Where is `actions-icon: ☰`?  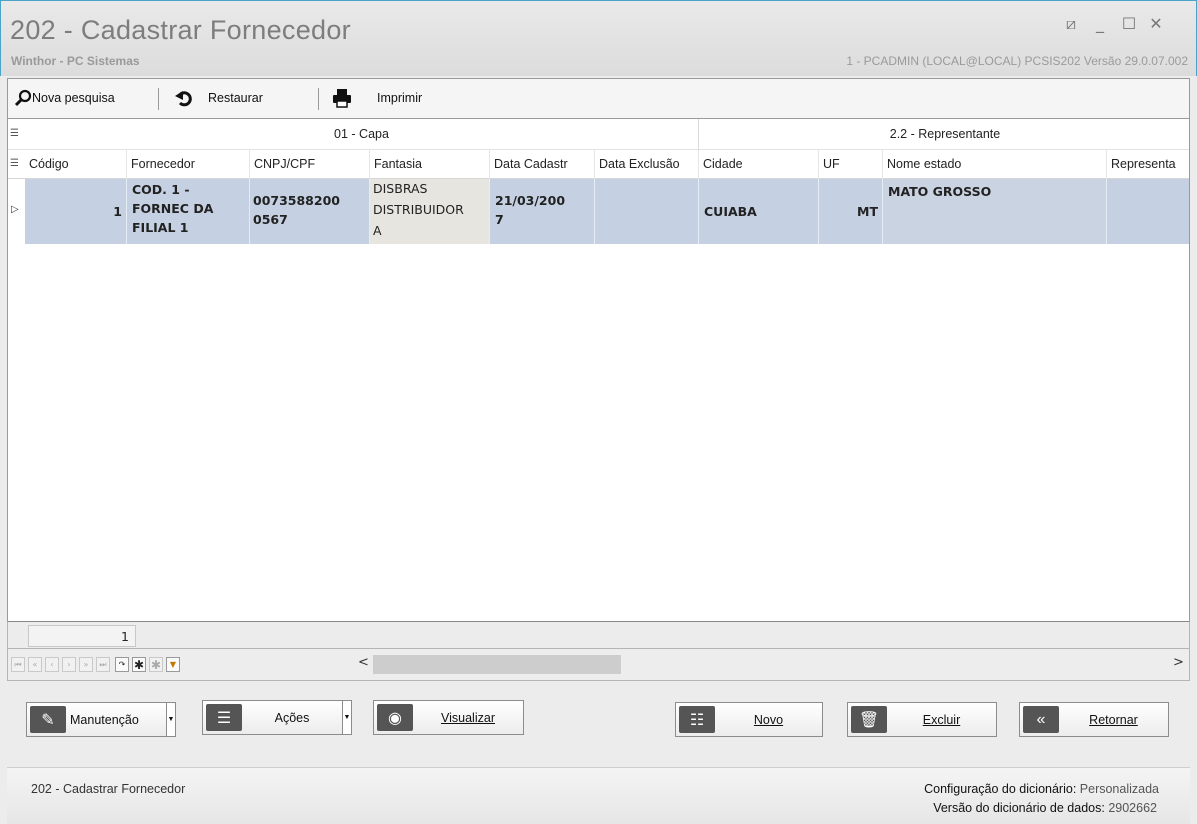 actions-icon: ☰ is located at coordinates (224, 717).